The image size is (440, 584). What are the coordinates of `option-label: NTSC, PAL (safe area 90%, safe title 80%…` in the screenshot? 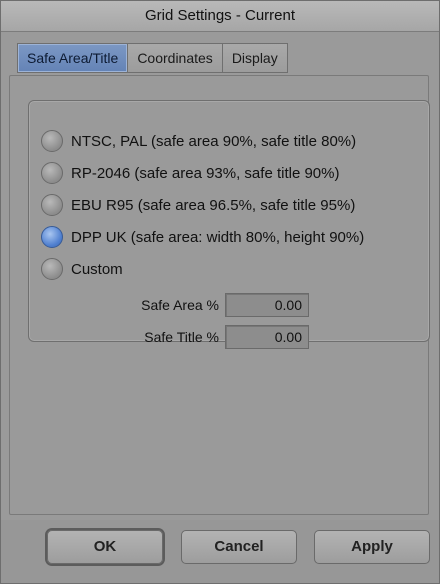 It's located at (214, 141).